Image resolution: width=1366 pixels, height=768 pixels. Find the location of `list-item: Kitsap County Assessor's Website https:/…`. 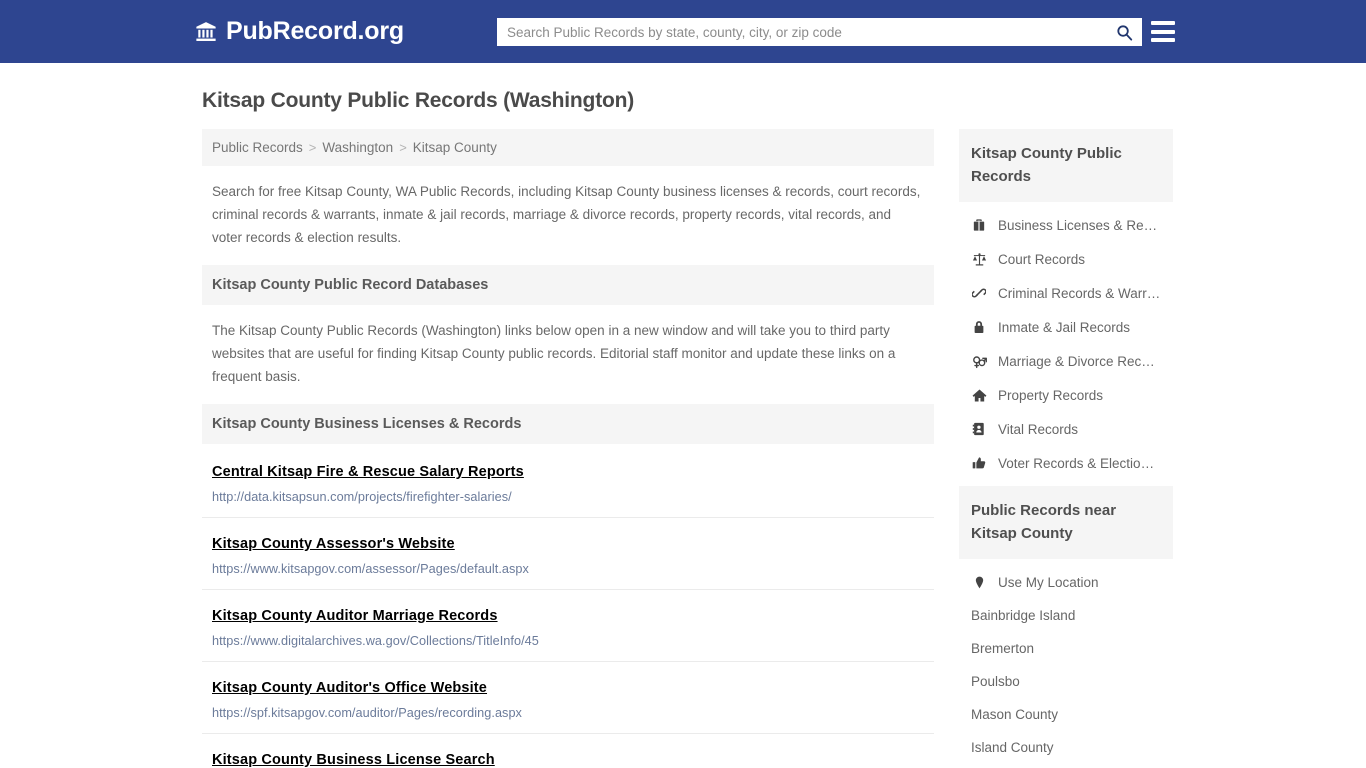

list-item: Kitsap County Assessor's Website https:/… is located at coordinates (568, 554).